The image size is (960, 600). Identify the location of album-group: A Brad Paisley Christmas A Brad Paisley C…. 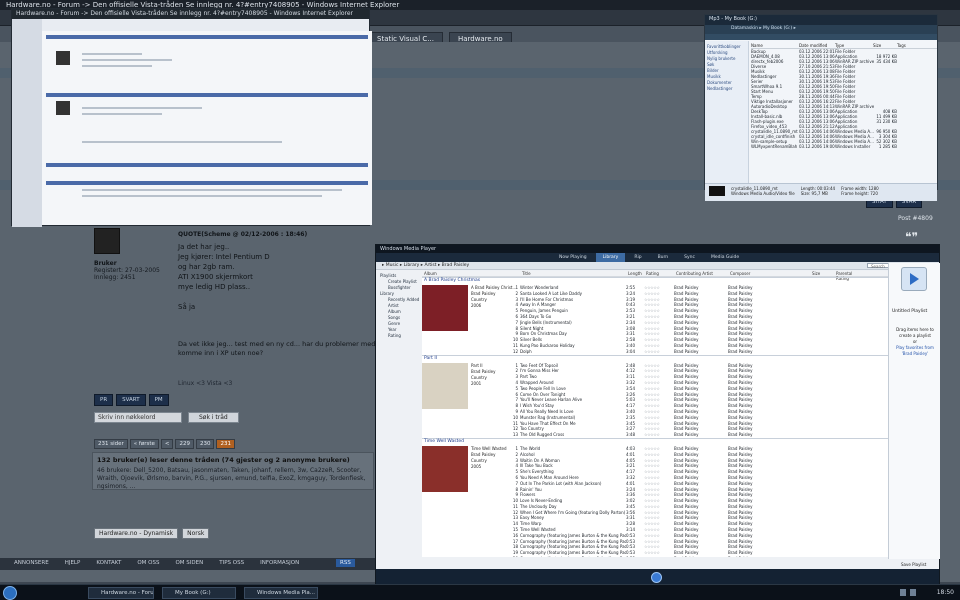
(655, 316).